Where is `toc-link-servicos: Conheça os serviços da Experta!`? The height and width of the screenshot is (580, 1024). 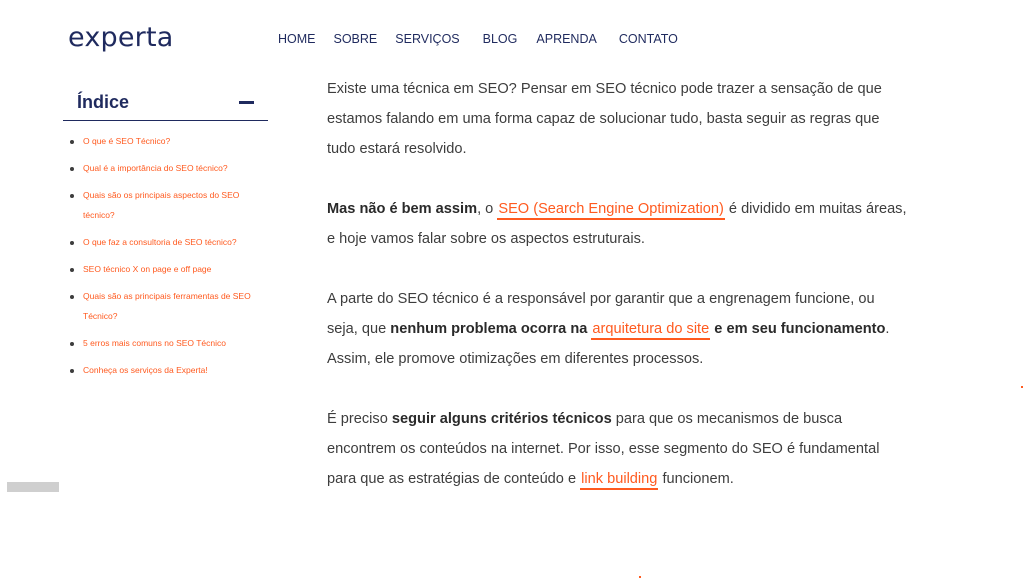
toc-link-servicos: Conheça os serviços da Experta! is located at coordinates (145, 370).